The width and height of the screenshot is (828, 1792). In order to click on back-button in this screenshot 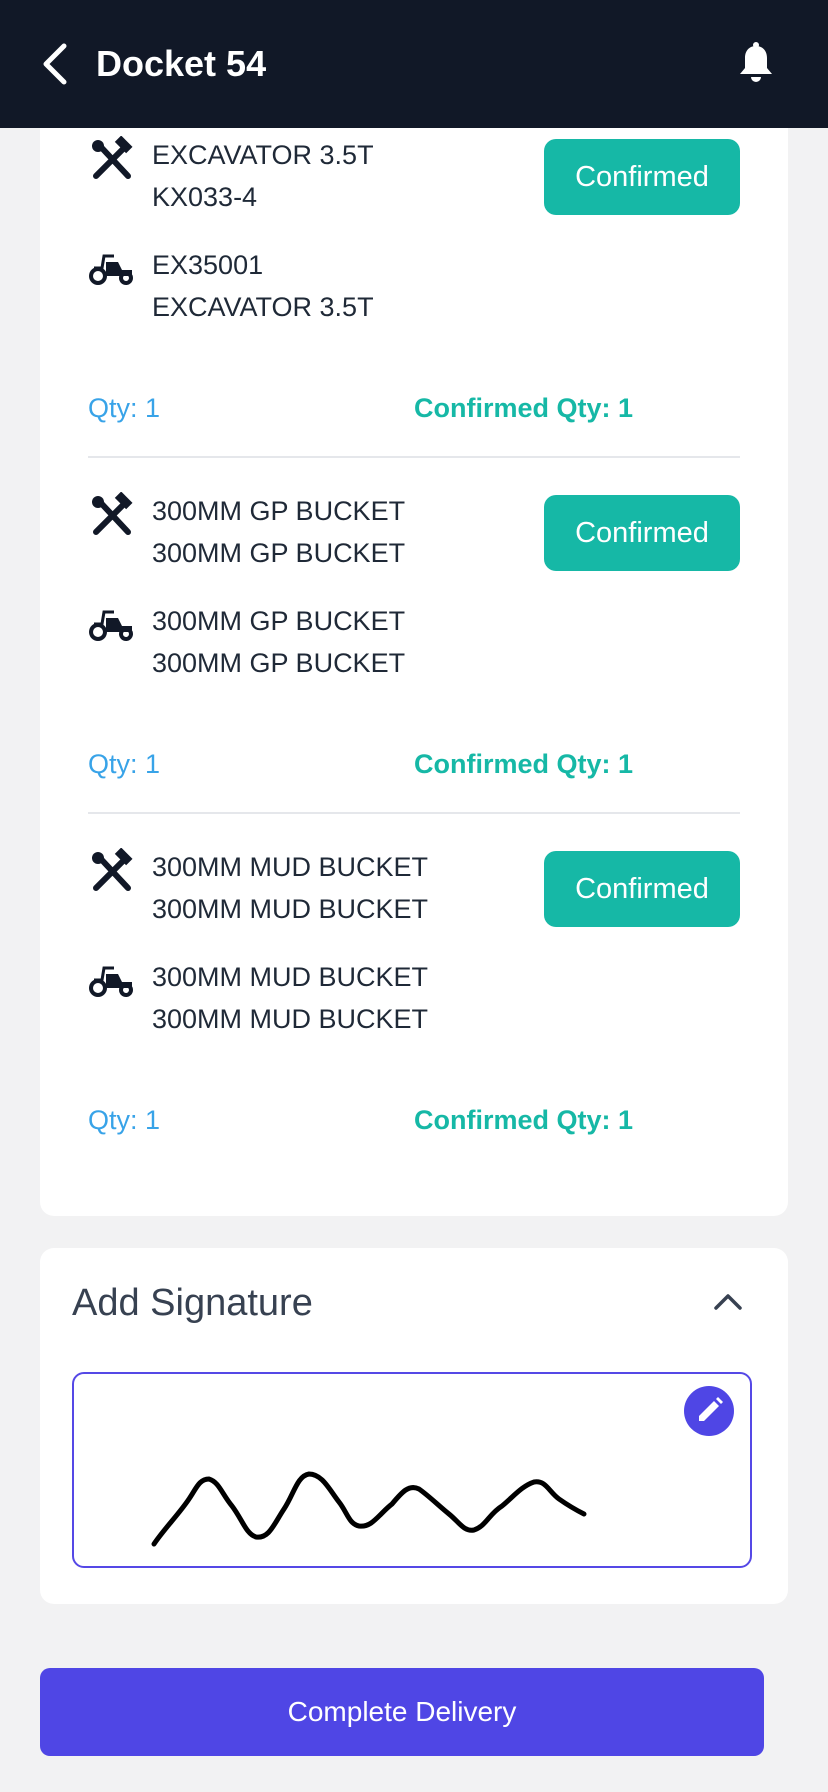, I will do `click(56, 64)`.